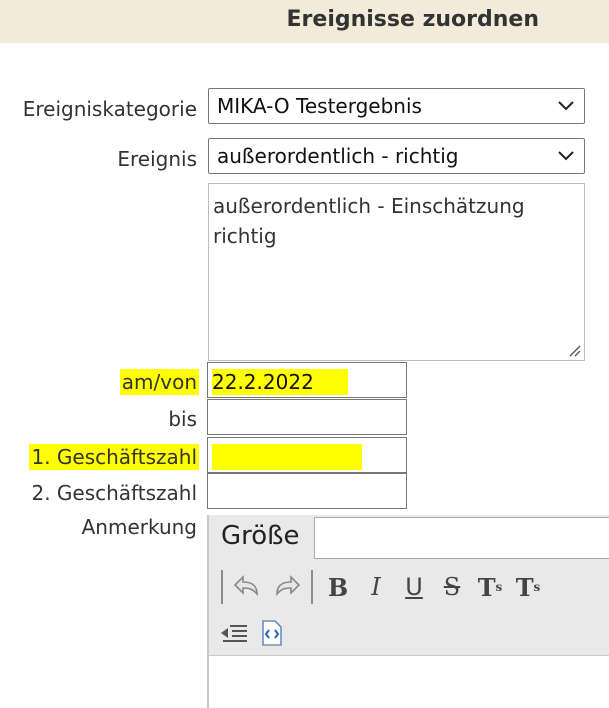 Image resolution: width=609 pixels, height=708 pixels. Describe the element at coordinates (307, 491) in the screenshot. I see `ref2-input` at that location.